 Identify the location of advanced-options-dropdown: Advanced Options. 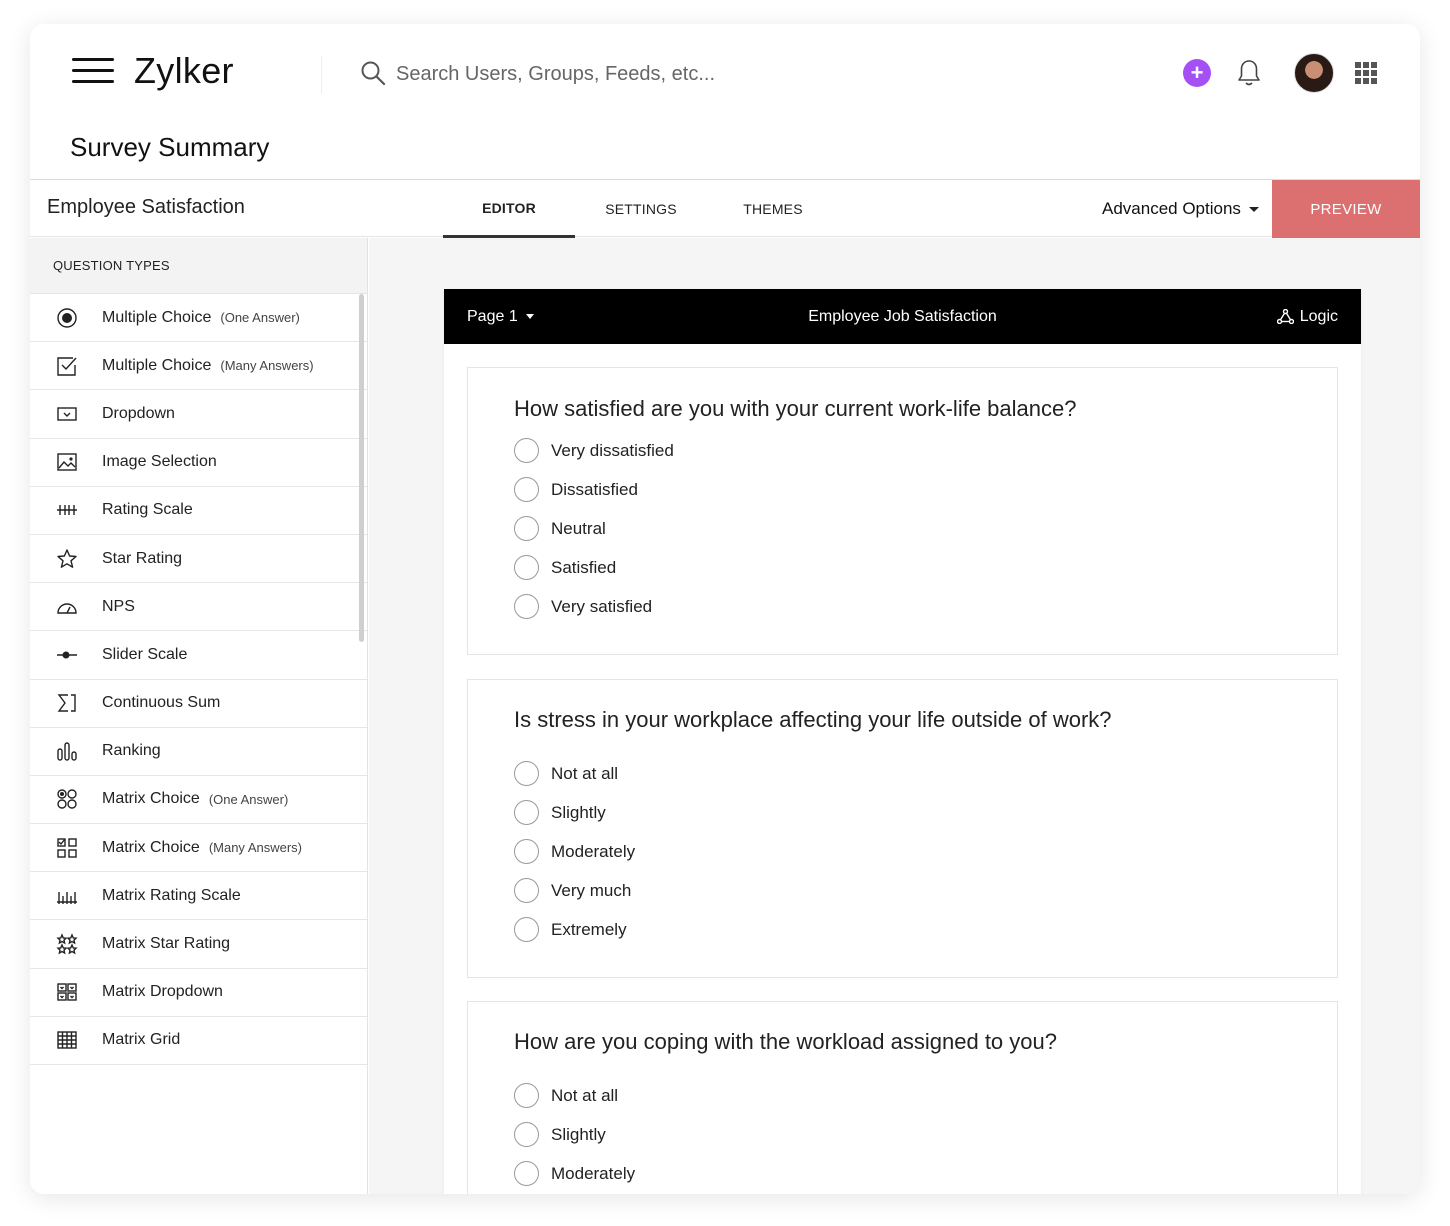
(1180, 209).